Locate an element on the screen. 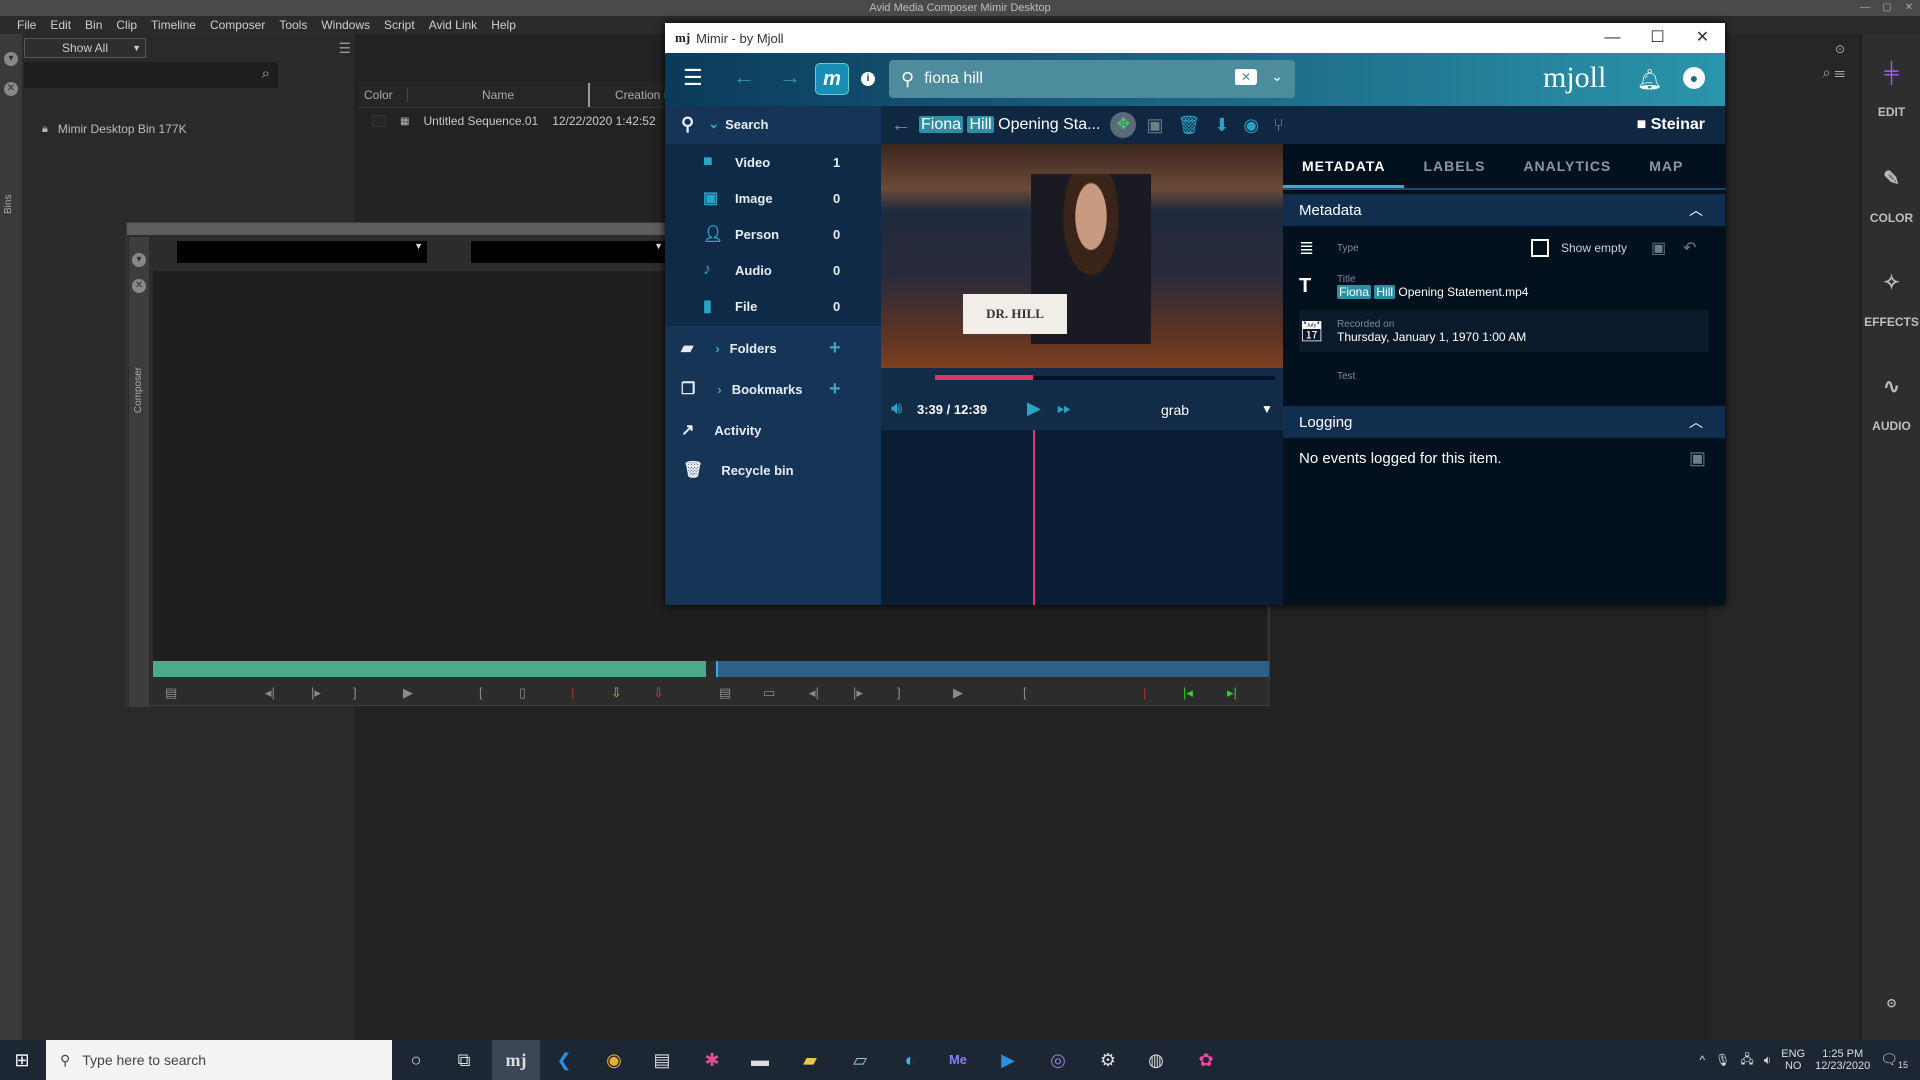 The width and height of the screenshot is (1920, 1080). add-bookmark-icon: + is located at coordinates (835, 389).